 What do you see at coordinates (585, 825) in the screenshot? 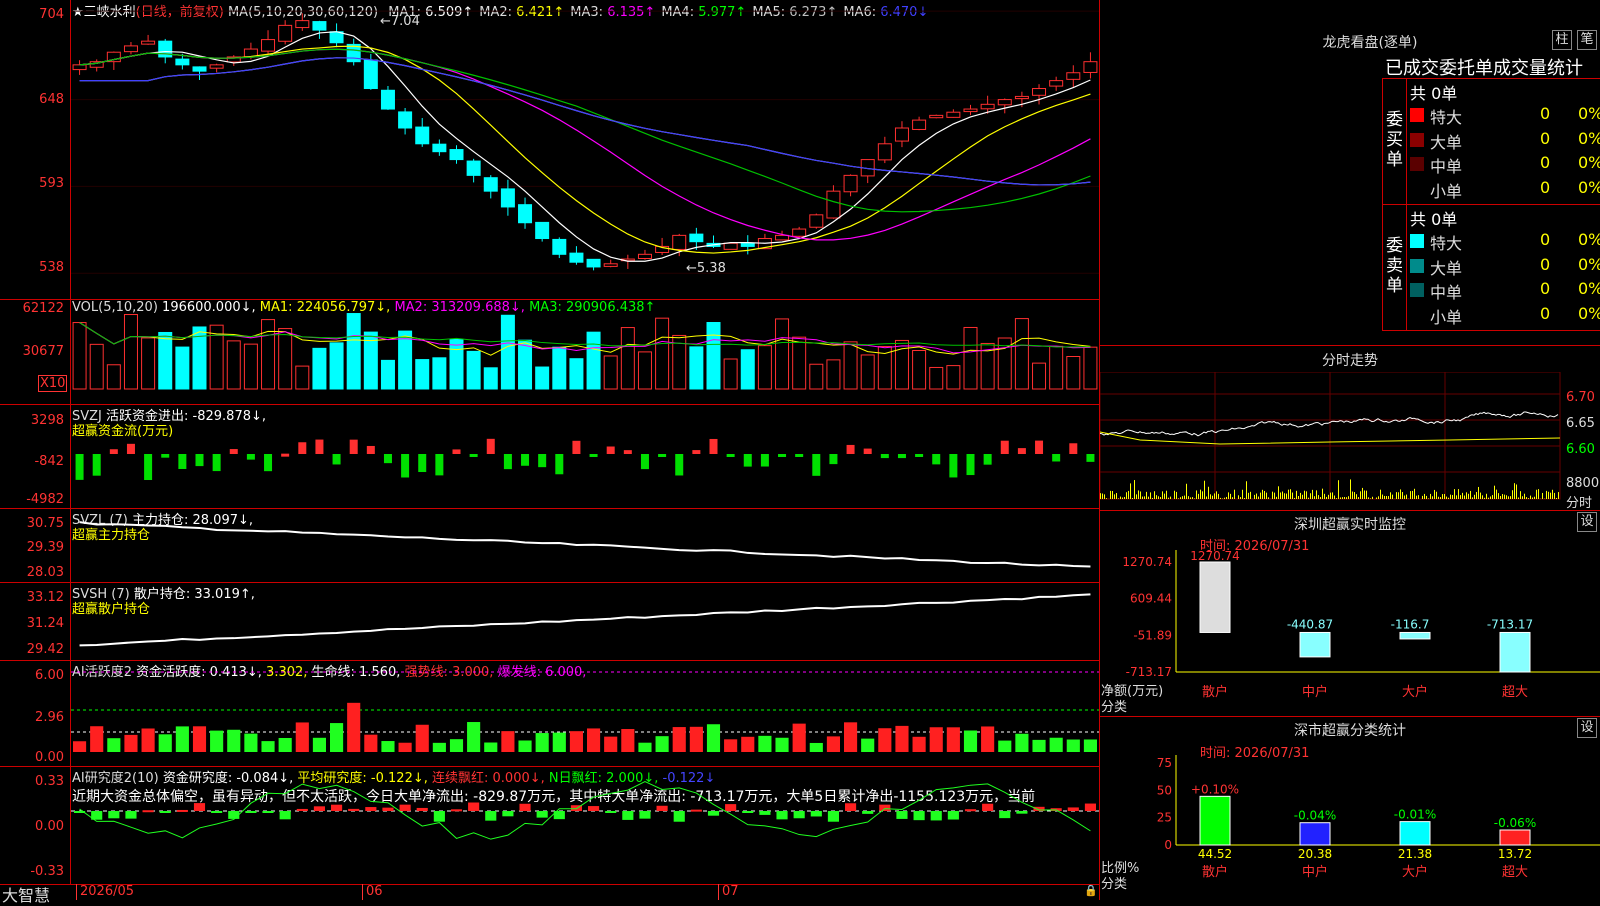
I see `ai-research-chart` at bounding box center [585, 825].